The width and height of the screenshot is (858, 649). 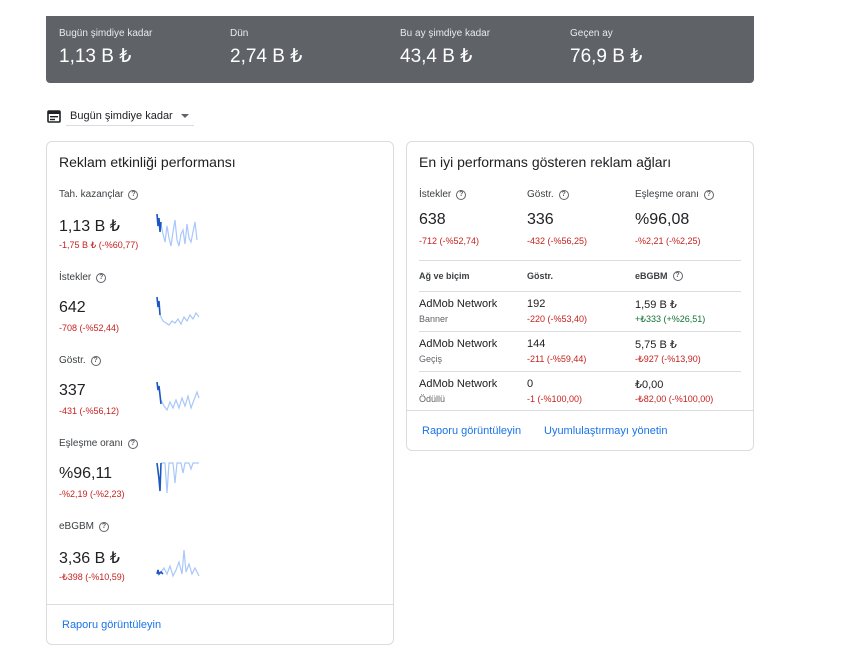 What do you see at coordinates (449, 241) in the screenshot?
I see `metric-delta-requests: -712 (-%52,74)` at bounding box center [449, 241].